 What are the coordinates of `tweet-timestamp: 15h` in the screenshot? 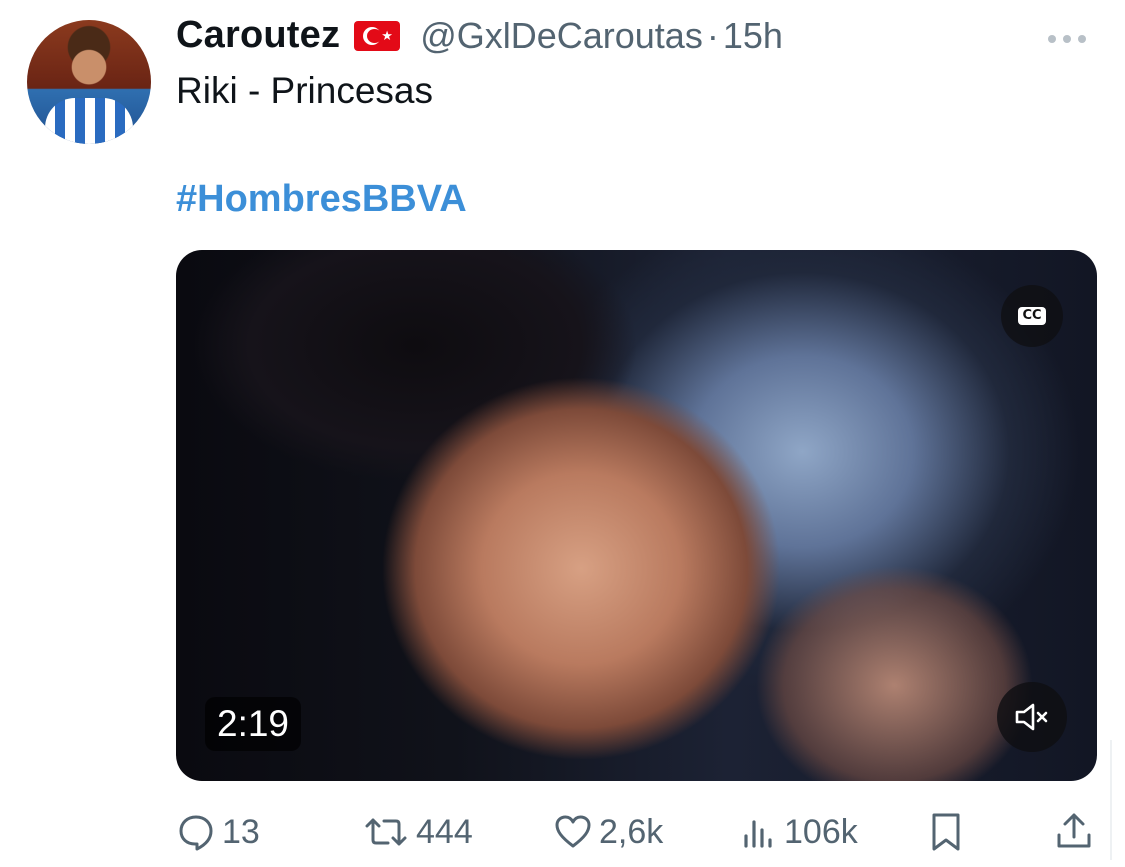 It's located at (753, 36).